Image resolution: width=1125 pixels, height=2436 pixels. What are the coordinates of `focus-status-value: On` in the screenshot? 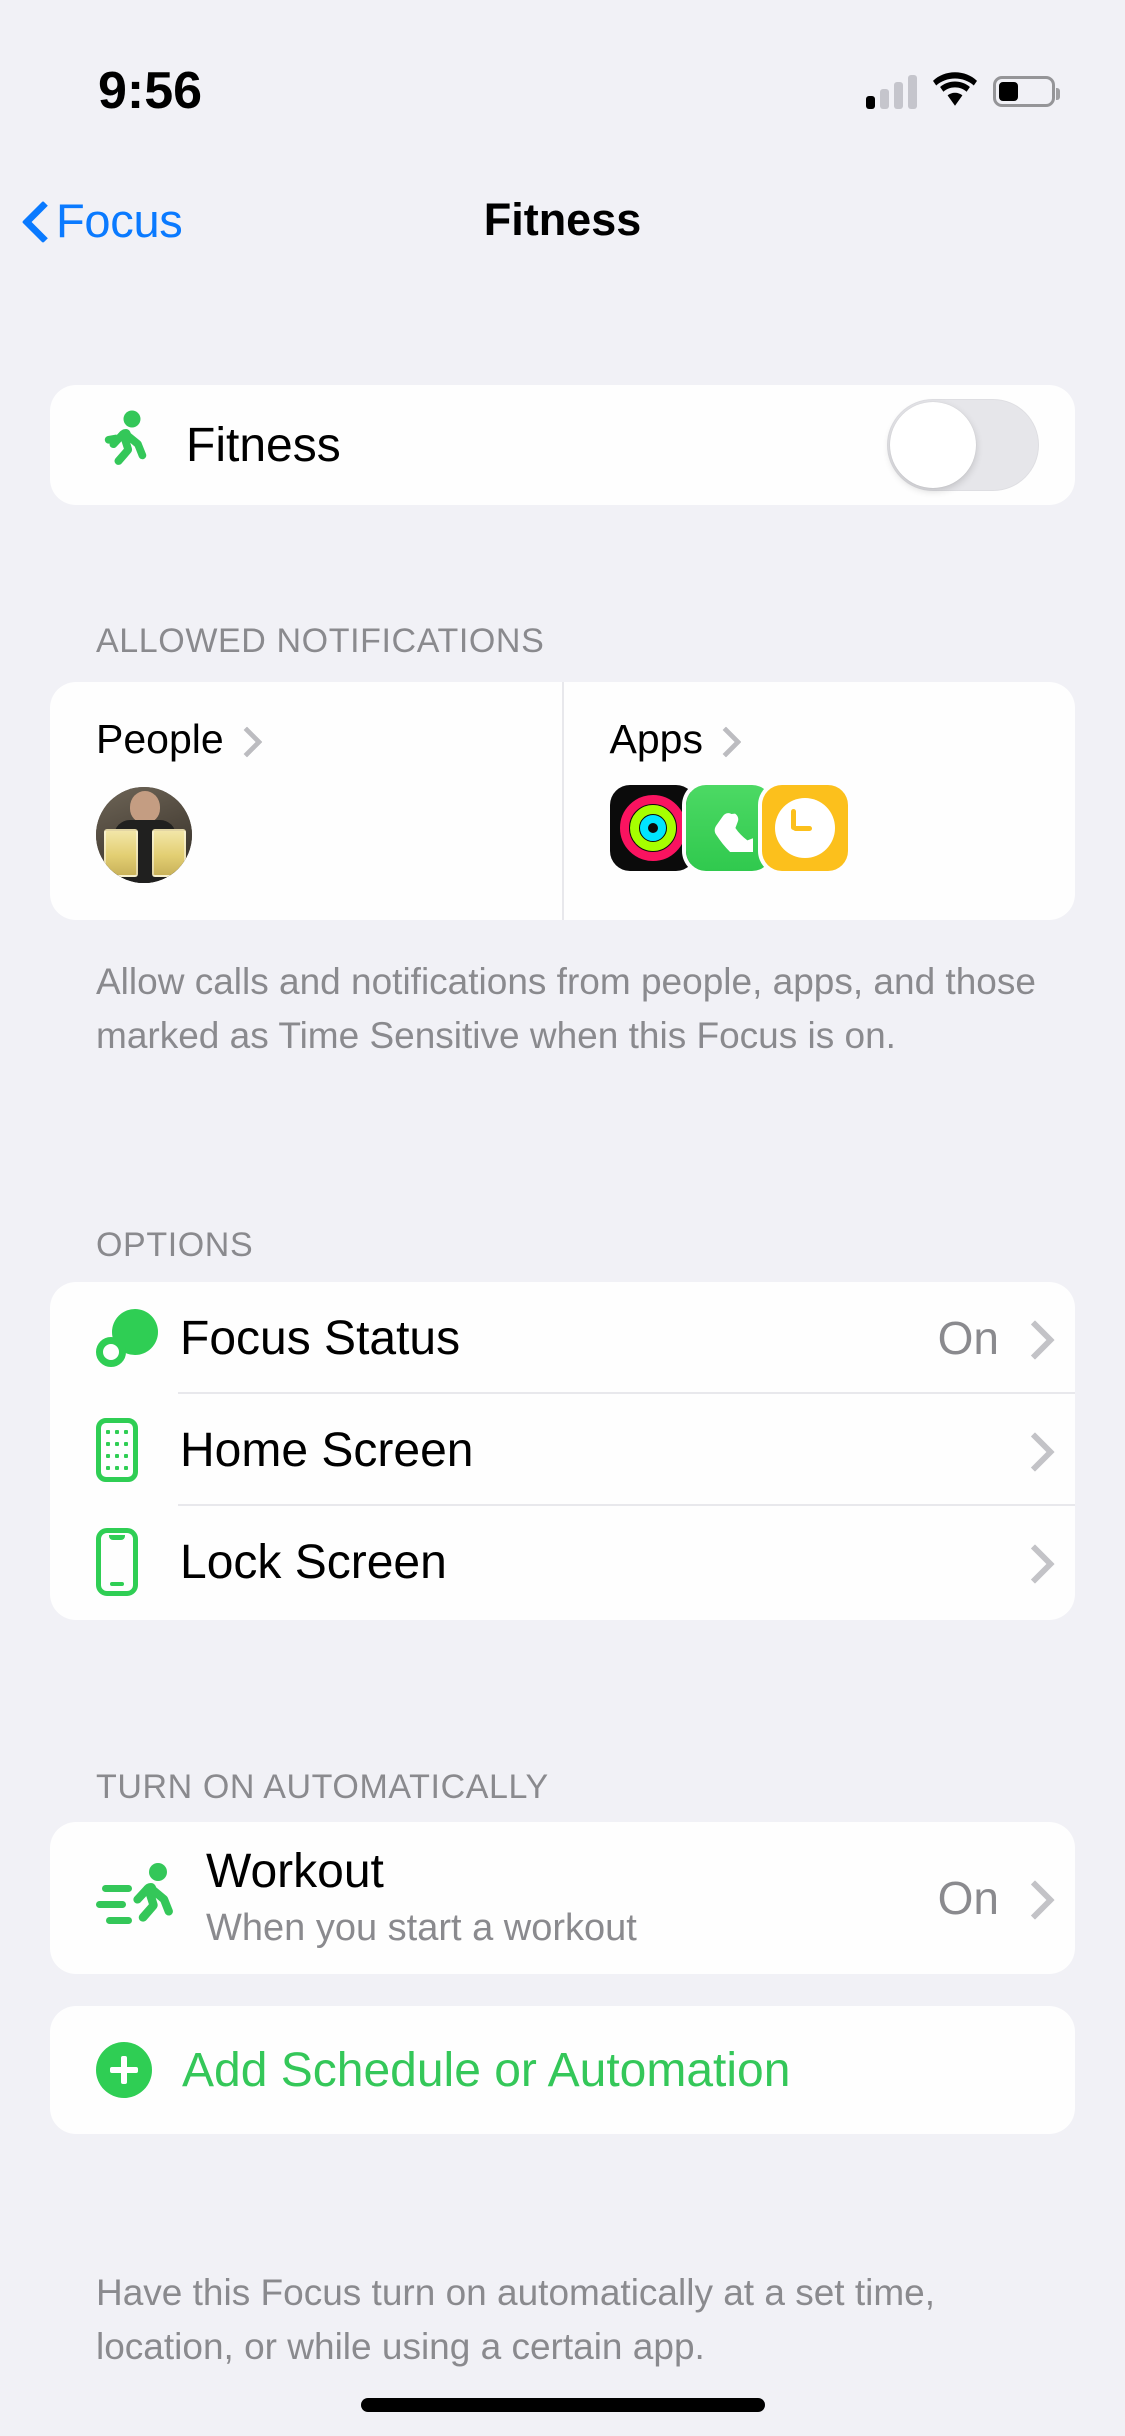 It's located at (968, 1338).